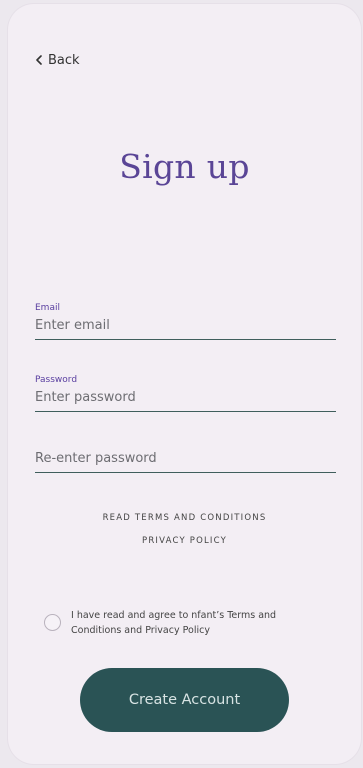 The width and height of the screenshot is (363, 768). I want to click on confirm-password-input, so click(185, 460).